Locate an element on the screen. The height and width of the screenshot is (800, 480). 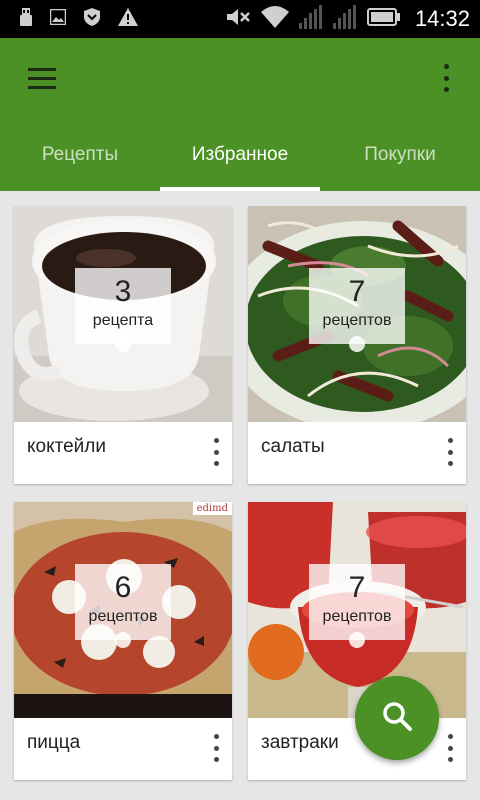
category-title: салаты is located at coordinates (293, 446).